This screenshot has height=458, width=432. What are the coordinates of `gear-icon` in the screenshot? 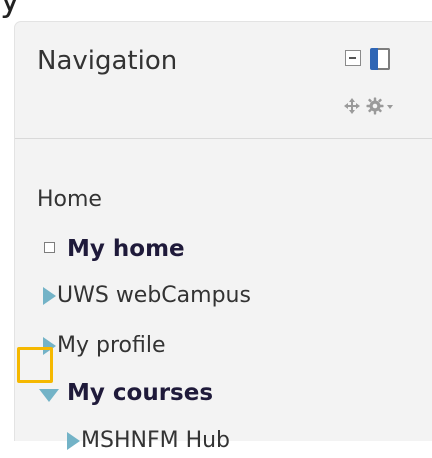 It's located at (375, 106).